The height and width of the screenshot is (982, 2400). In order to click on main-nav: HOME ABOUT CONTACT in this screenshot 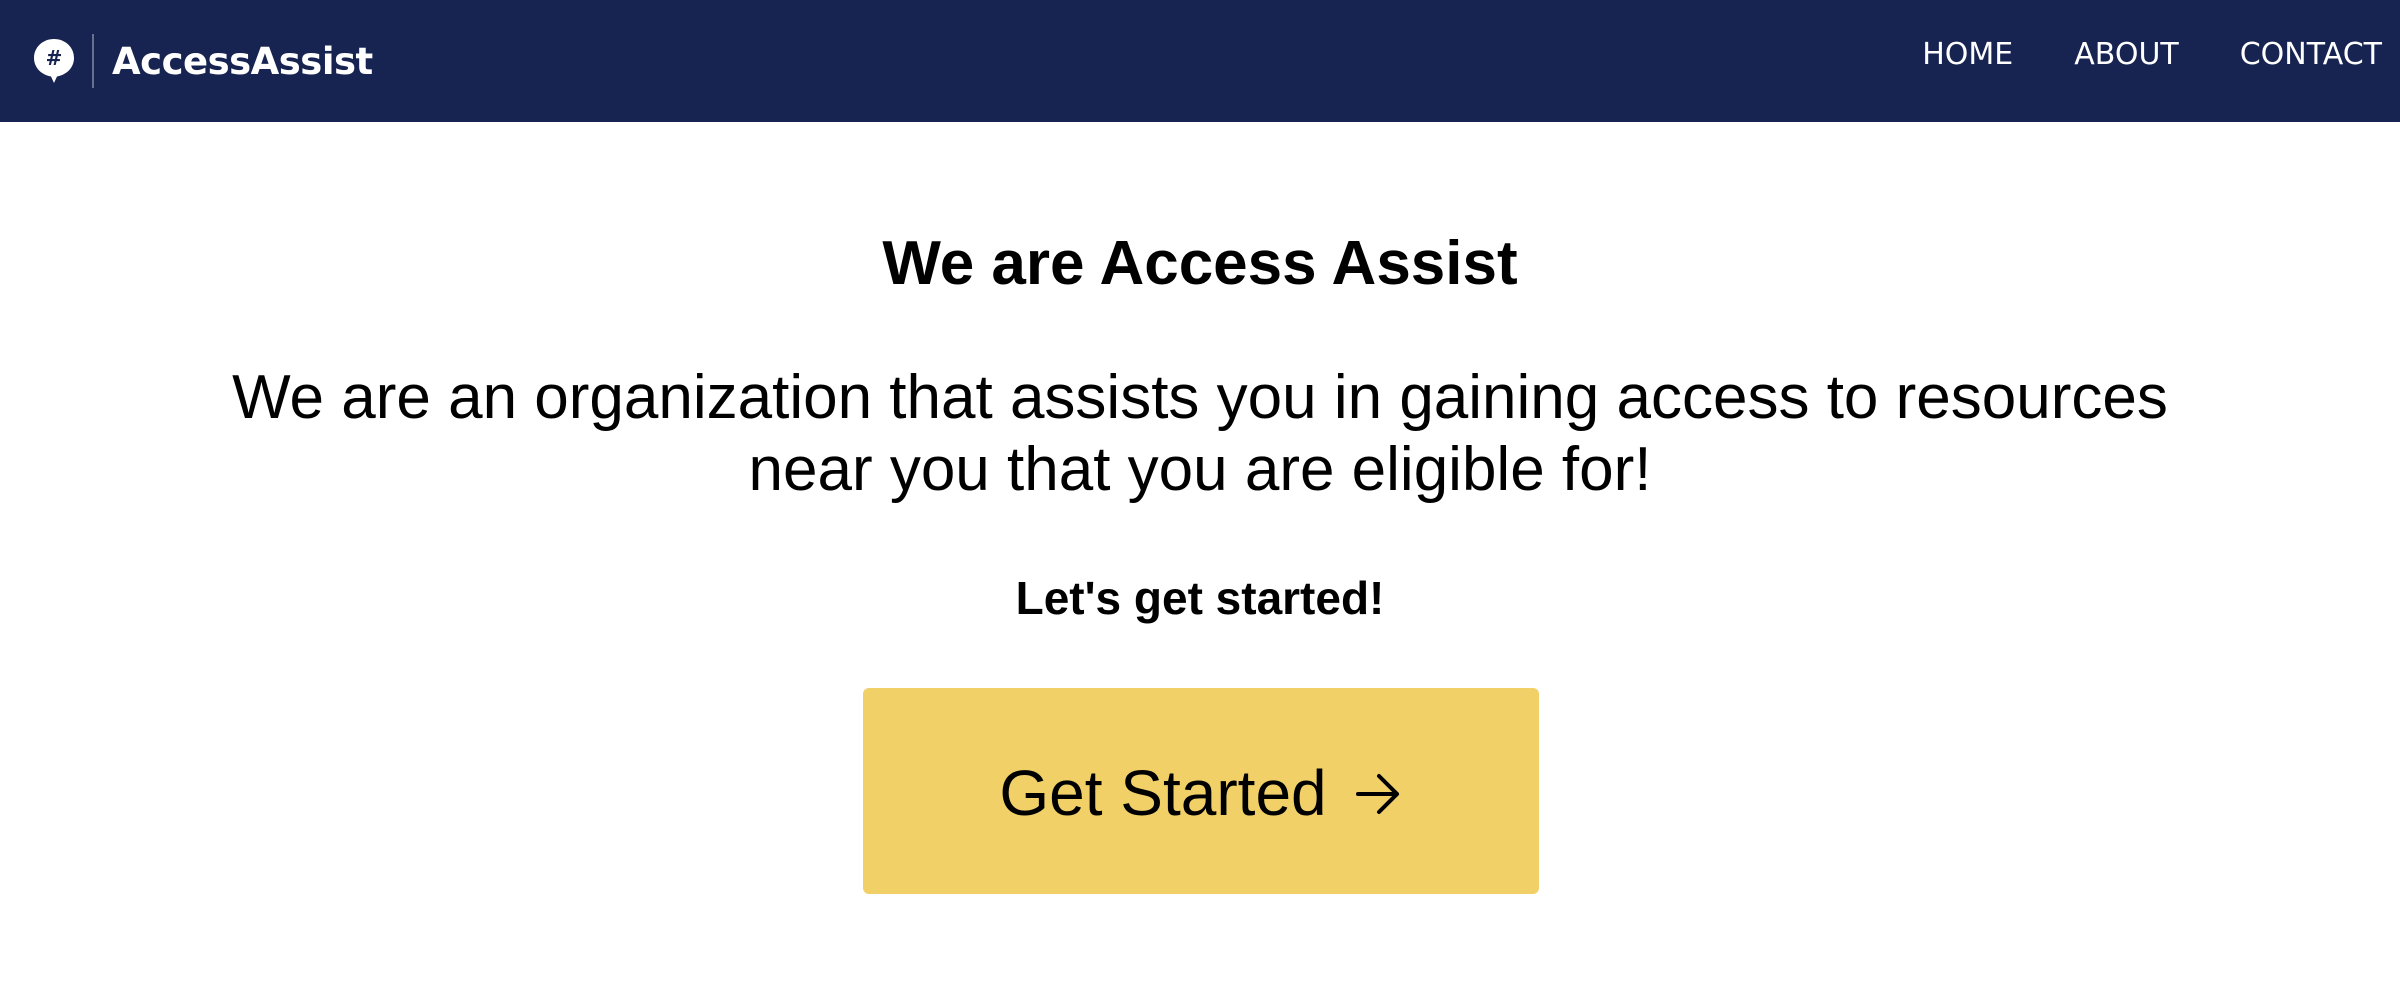, I will do `click(2130, 61)`.